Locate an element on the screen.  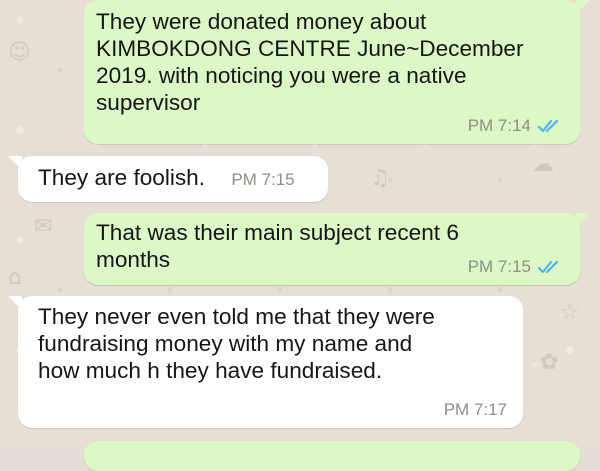
message-meta: PM 7:14 is located at coordinates (516, 126).